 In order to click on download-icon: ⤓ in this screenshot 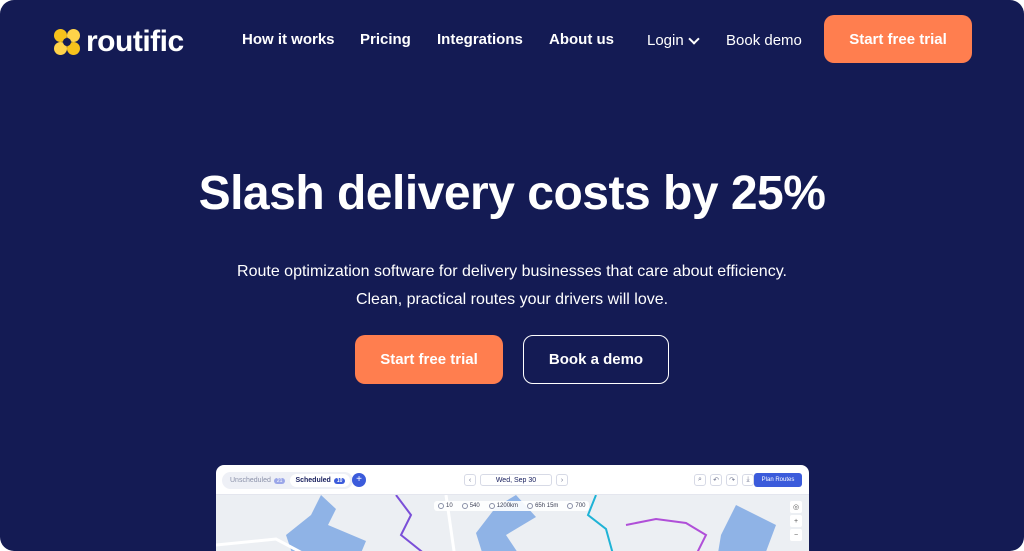, I will do `click(748, 480)`.